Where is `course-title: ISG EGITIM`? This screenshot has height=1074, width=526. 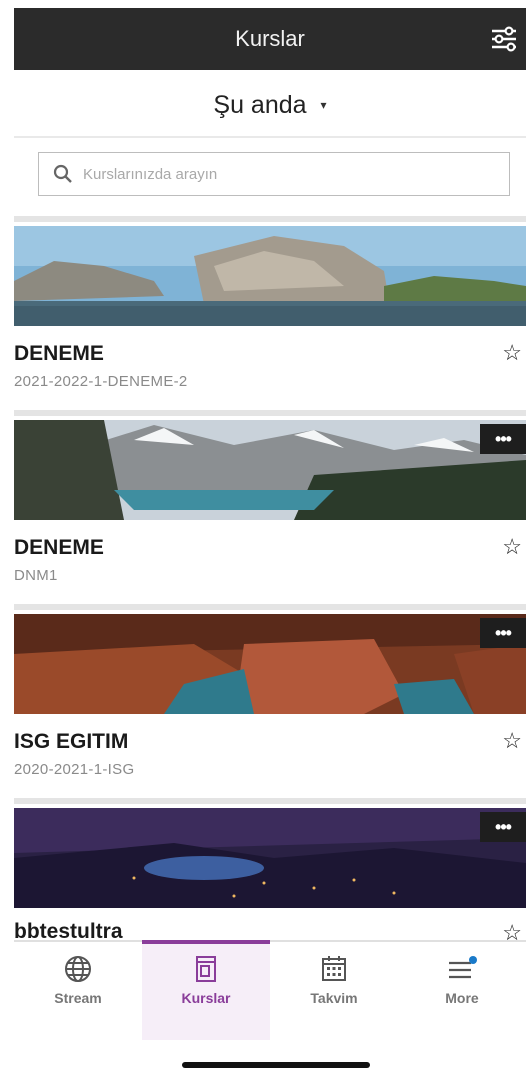
course-title: ISG EGITIM is located at coordinates (71, 742).